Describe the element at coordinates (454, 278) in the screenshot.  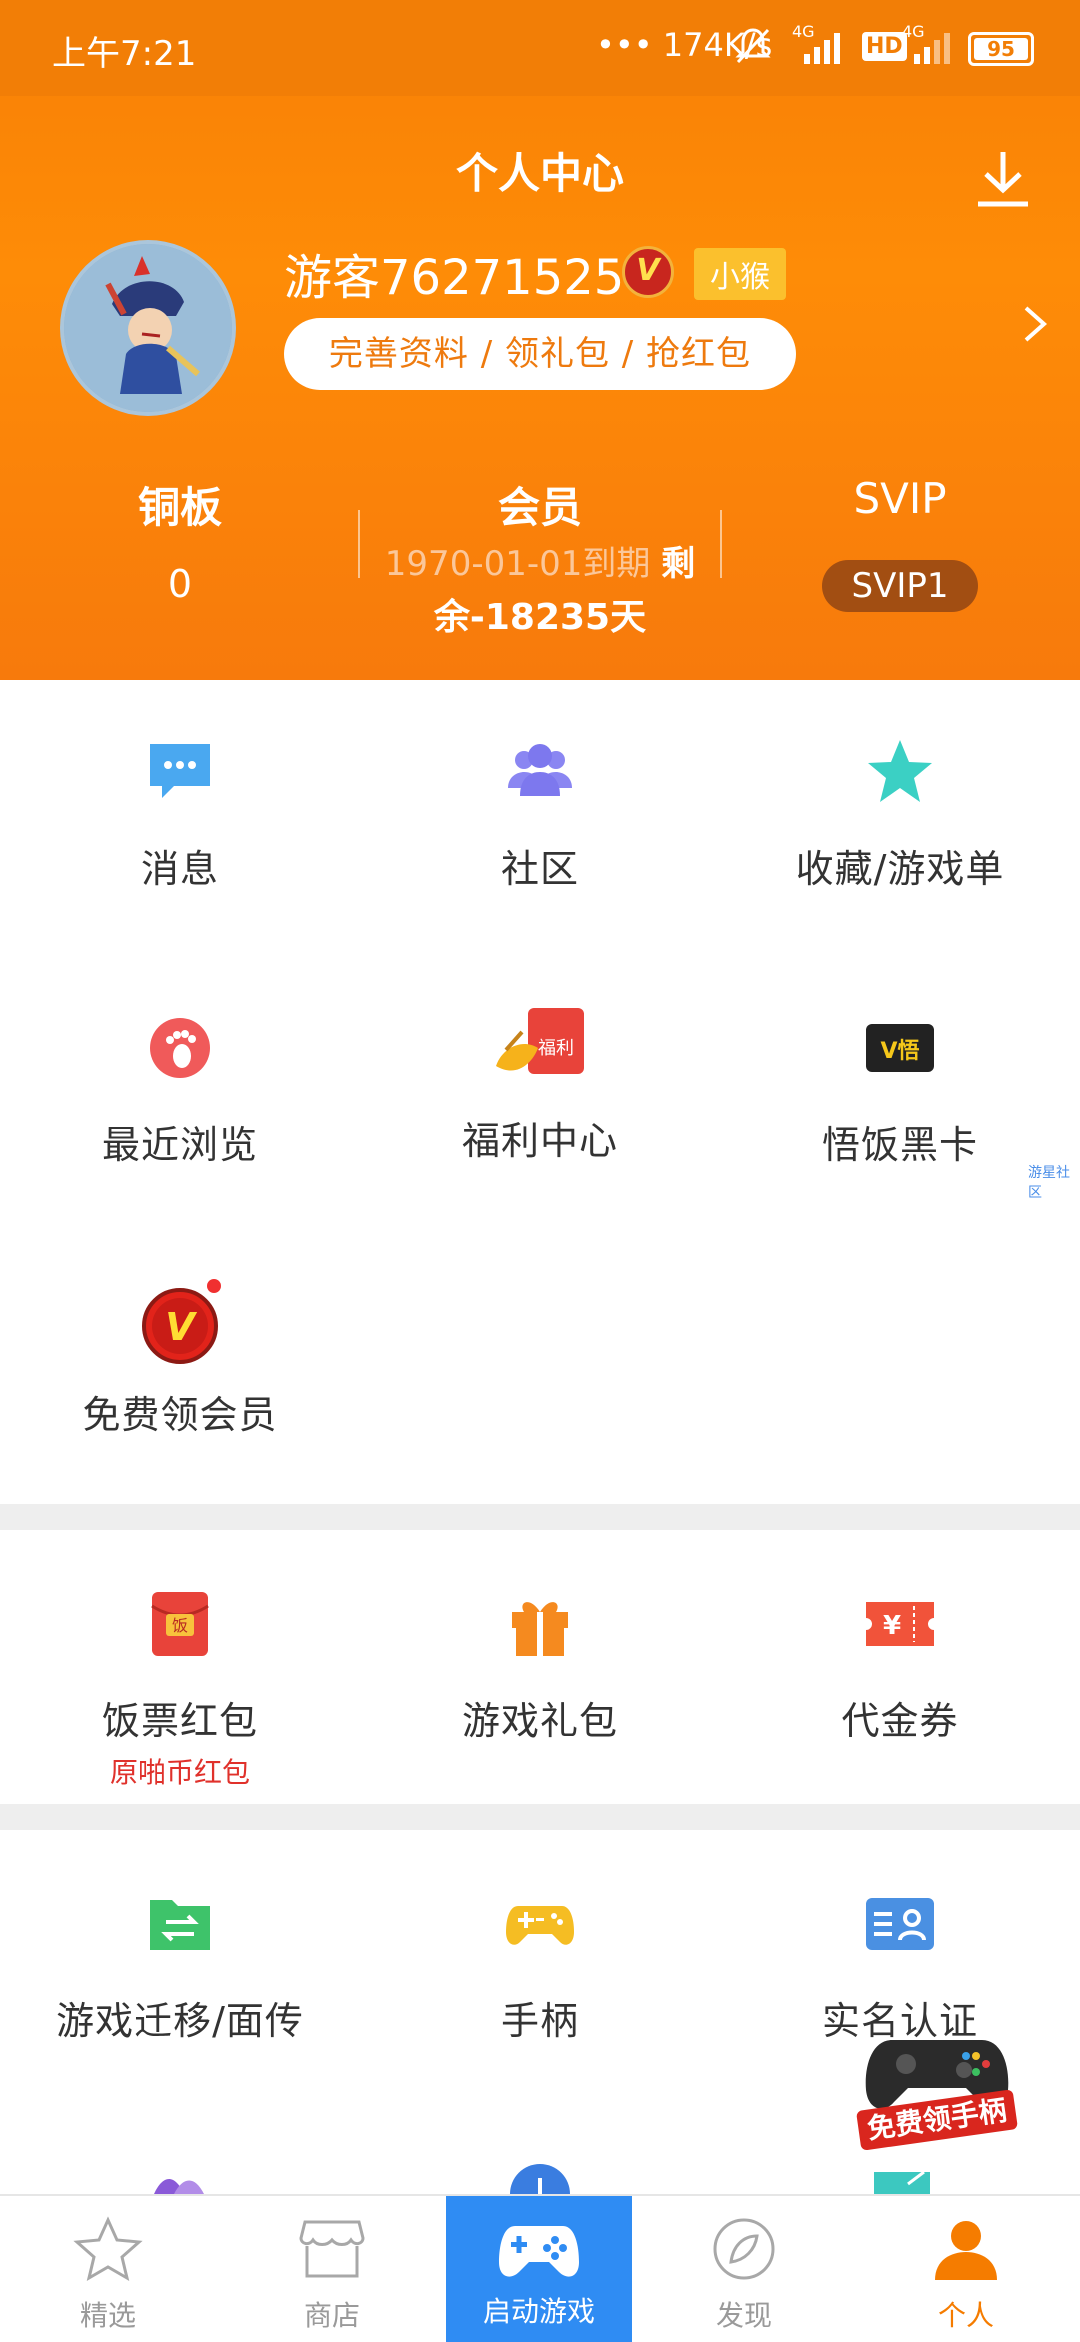
I see `username: 游客76271525` at that location.